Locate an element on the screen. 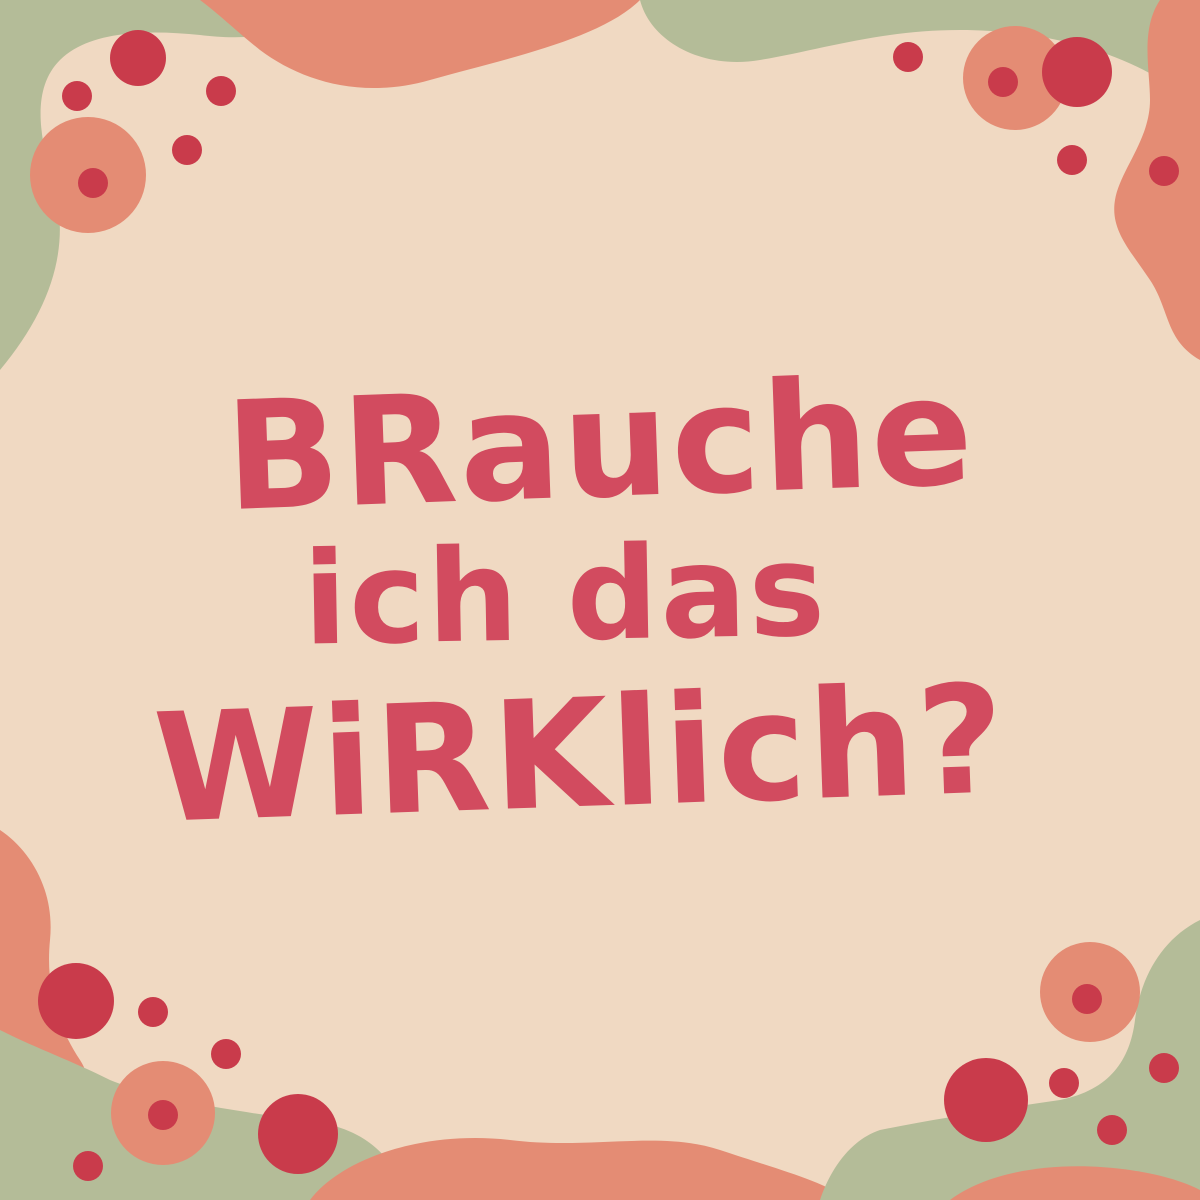 This screenshot has height=1200, width=1200. headline-line-1: BRauche is located at coordinates (600, 445).